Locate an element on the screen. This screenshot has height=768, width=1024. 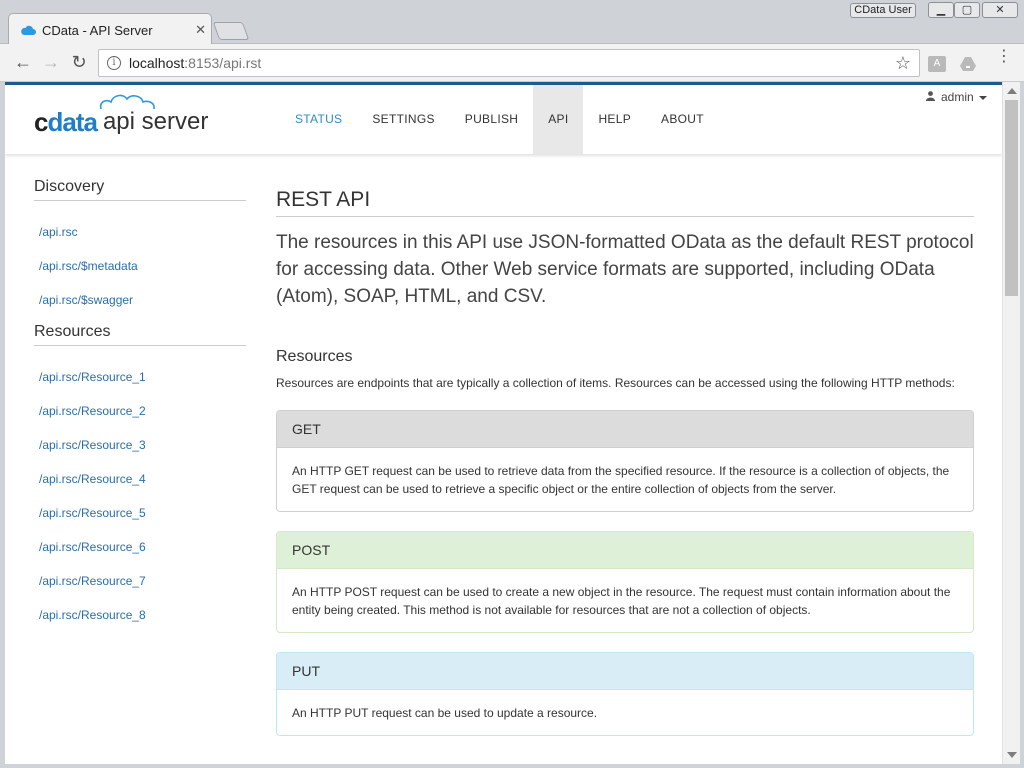
drive-extension-icon is located at coordinates (968, 64).